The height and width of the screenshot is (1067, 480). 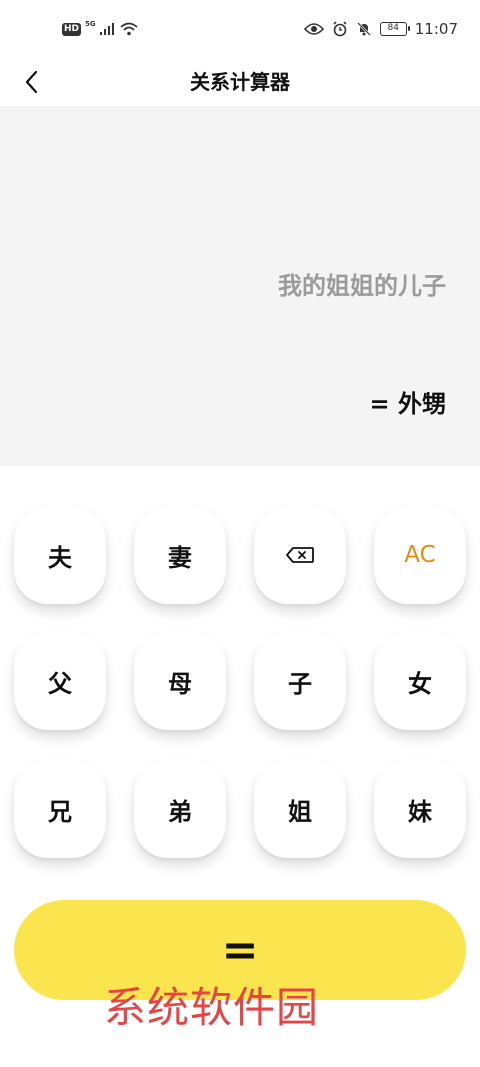 I want to click on key-elder-brother: 兄, so click(x=60, y=809).